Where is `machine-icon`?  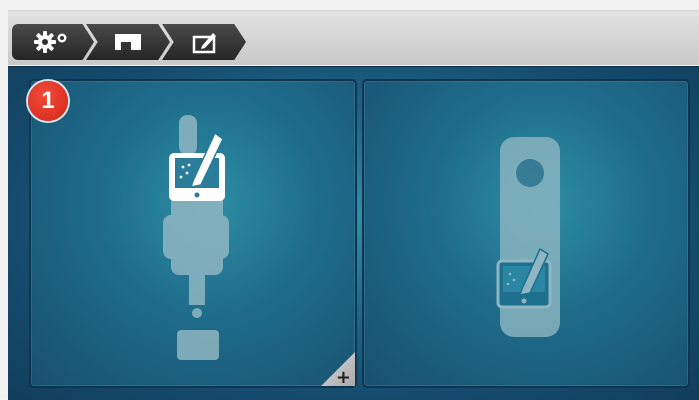
machine-icon is located at coordinates (128, 42).